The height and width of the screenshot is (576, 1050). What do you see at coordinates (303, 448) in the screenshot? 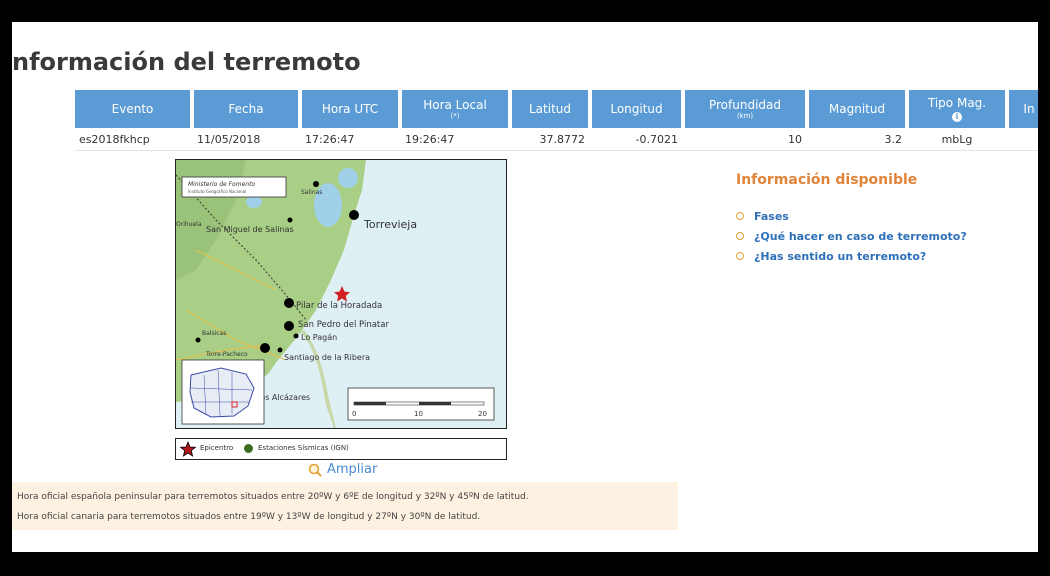
I see `legend-stations: Estaciones Sísmicas (IGN)` at bounding box center [303, 448].